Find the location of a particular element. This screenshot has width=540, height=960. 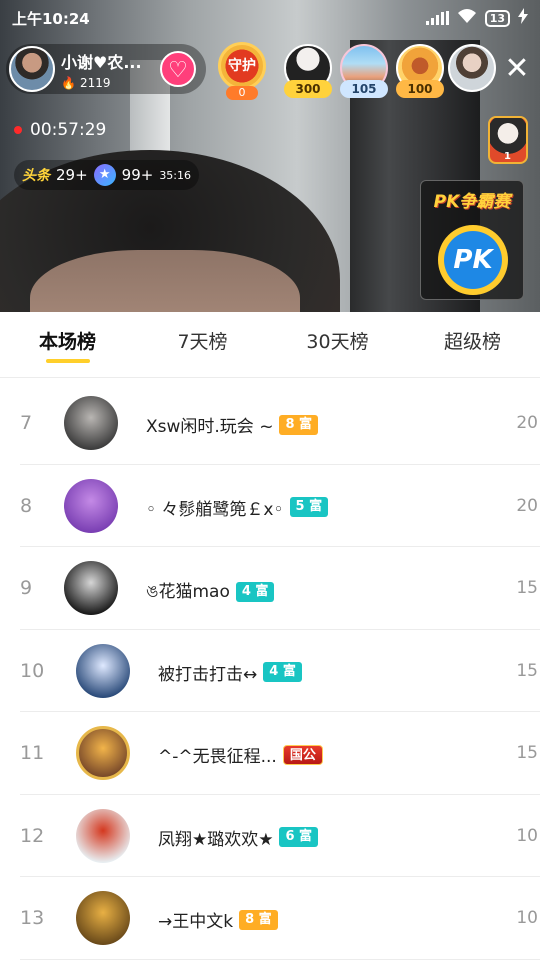

rank-number: 8 is located at coordinates (26, 505).